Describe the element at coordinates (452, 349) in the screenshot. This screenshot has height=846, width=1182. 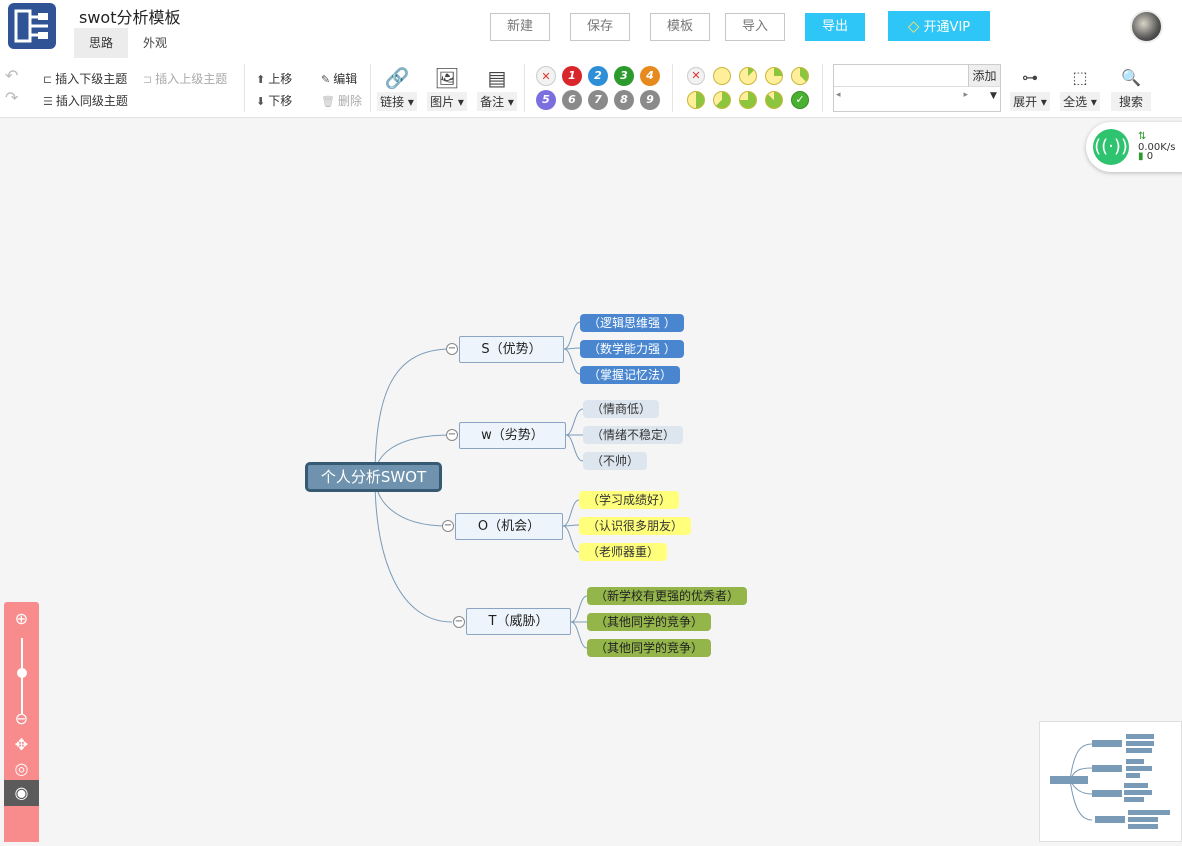
I see `collapse-s-toggle: −` at that location.